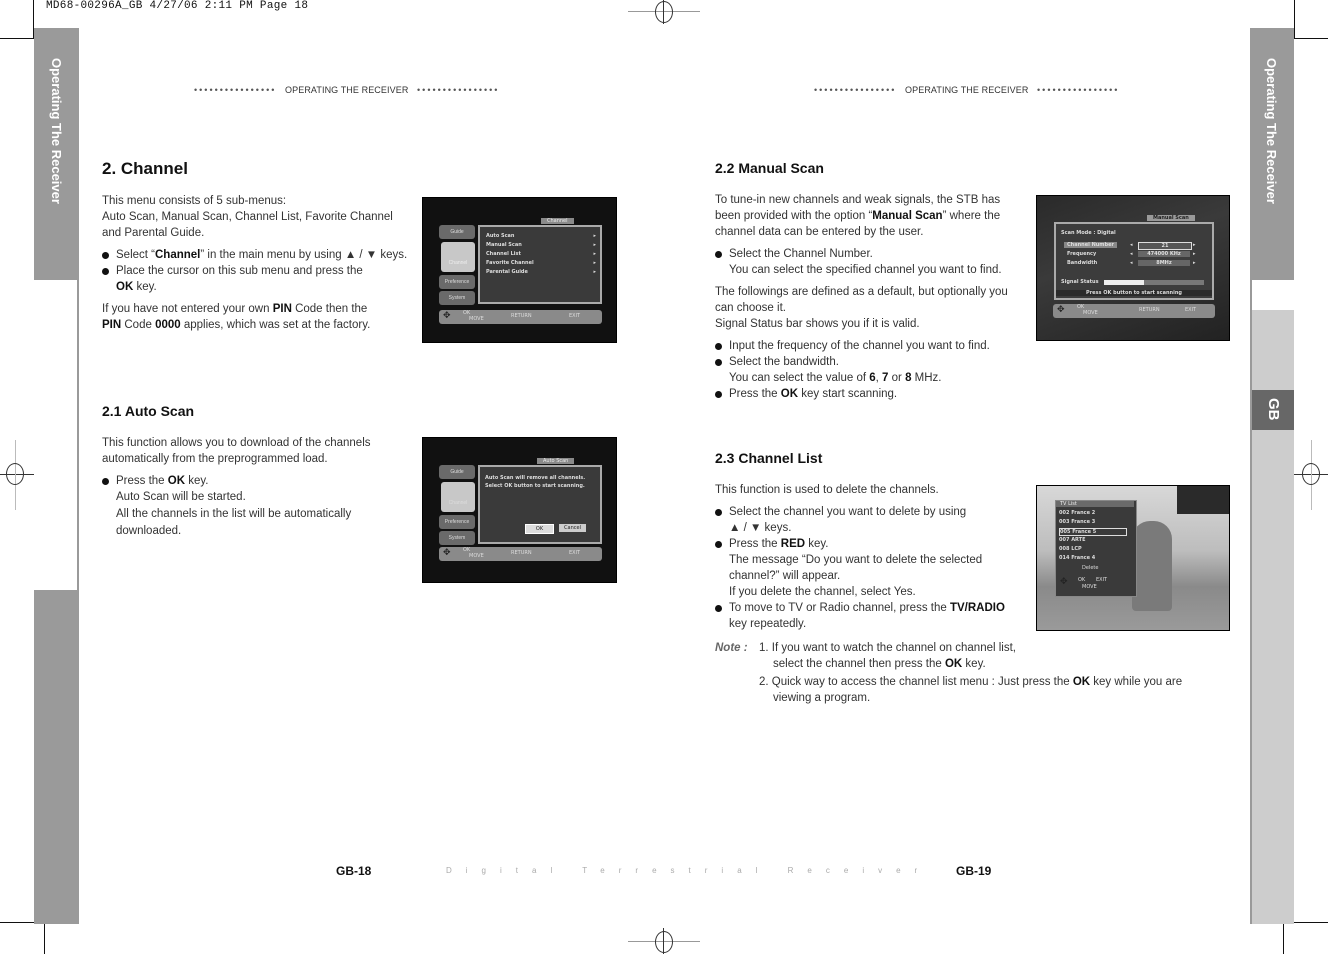 Image resolution: width=1328 pixels, height=954 pixels. What do you see at coordinates (1090, 245) in the screenshot?
I see `osd-field-label: Channel Number` at bounding box center [1090, 245].